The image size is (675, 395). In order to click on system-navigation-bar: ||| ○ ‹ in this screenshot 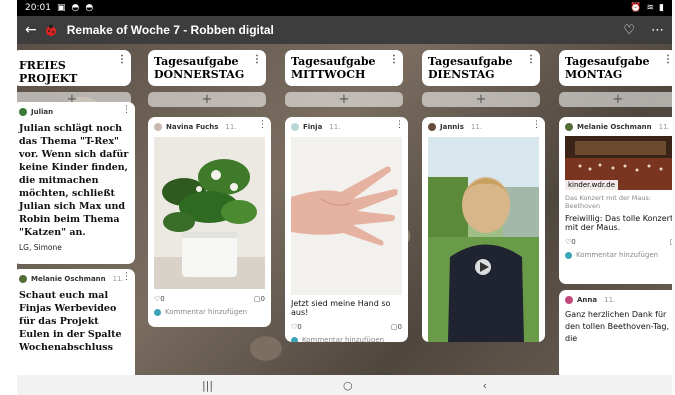, I will do `click(344, 385)`.